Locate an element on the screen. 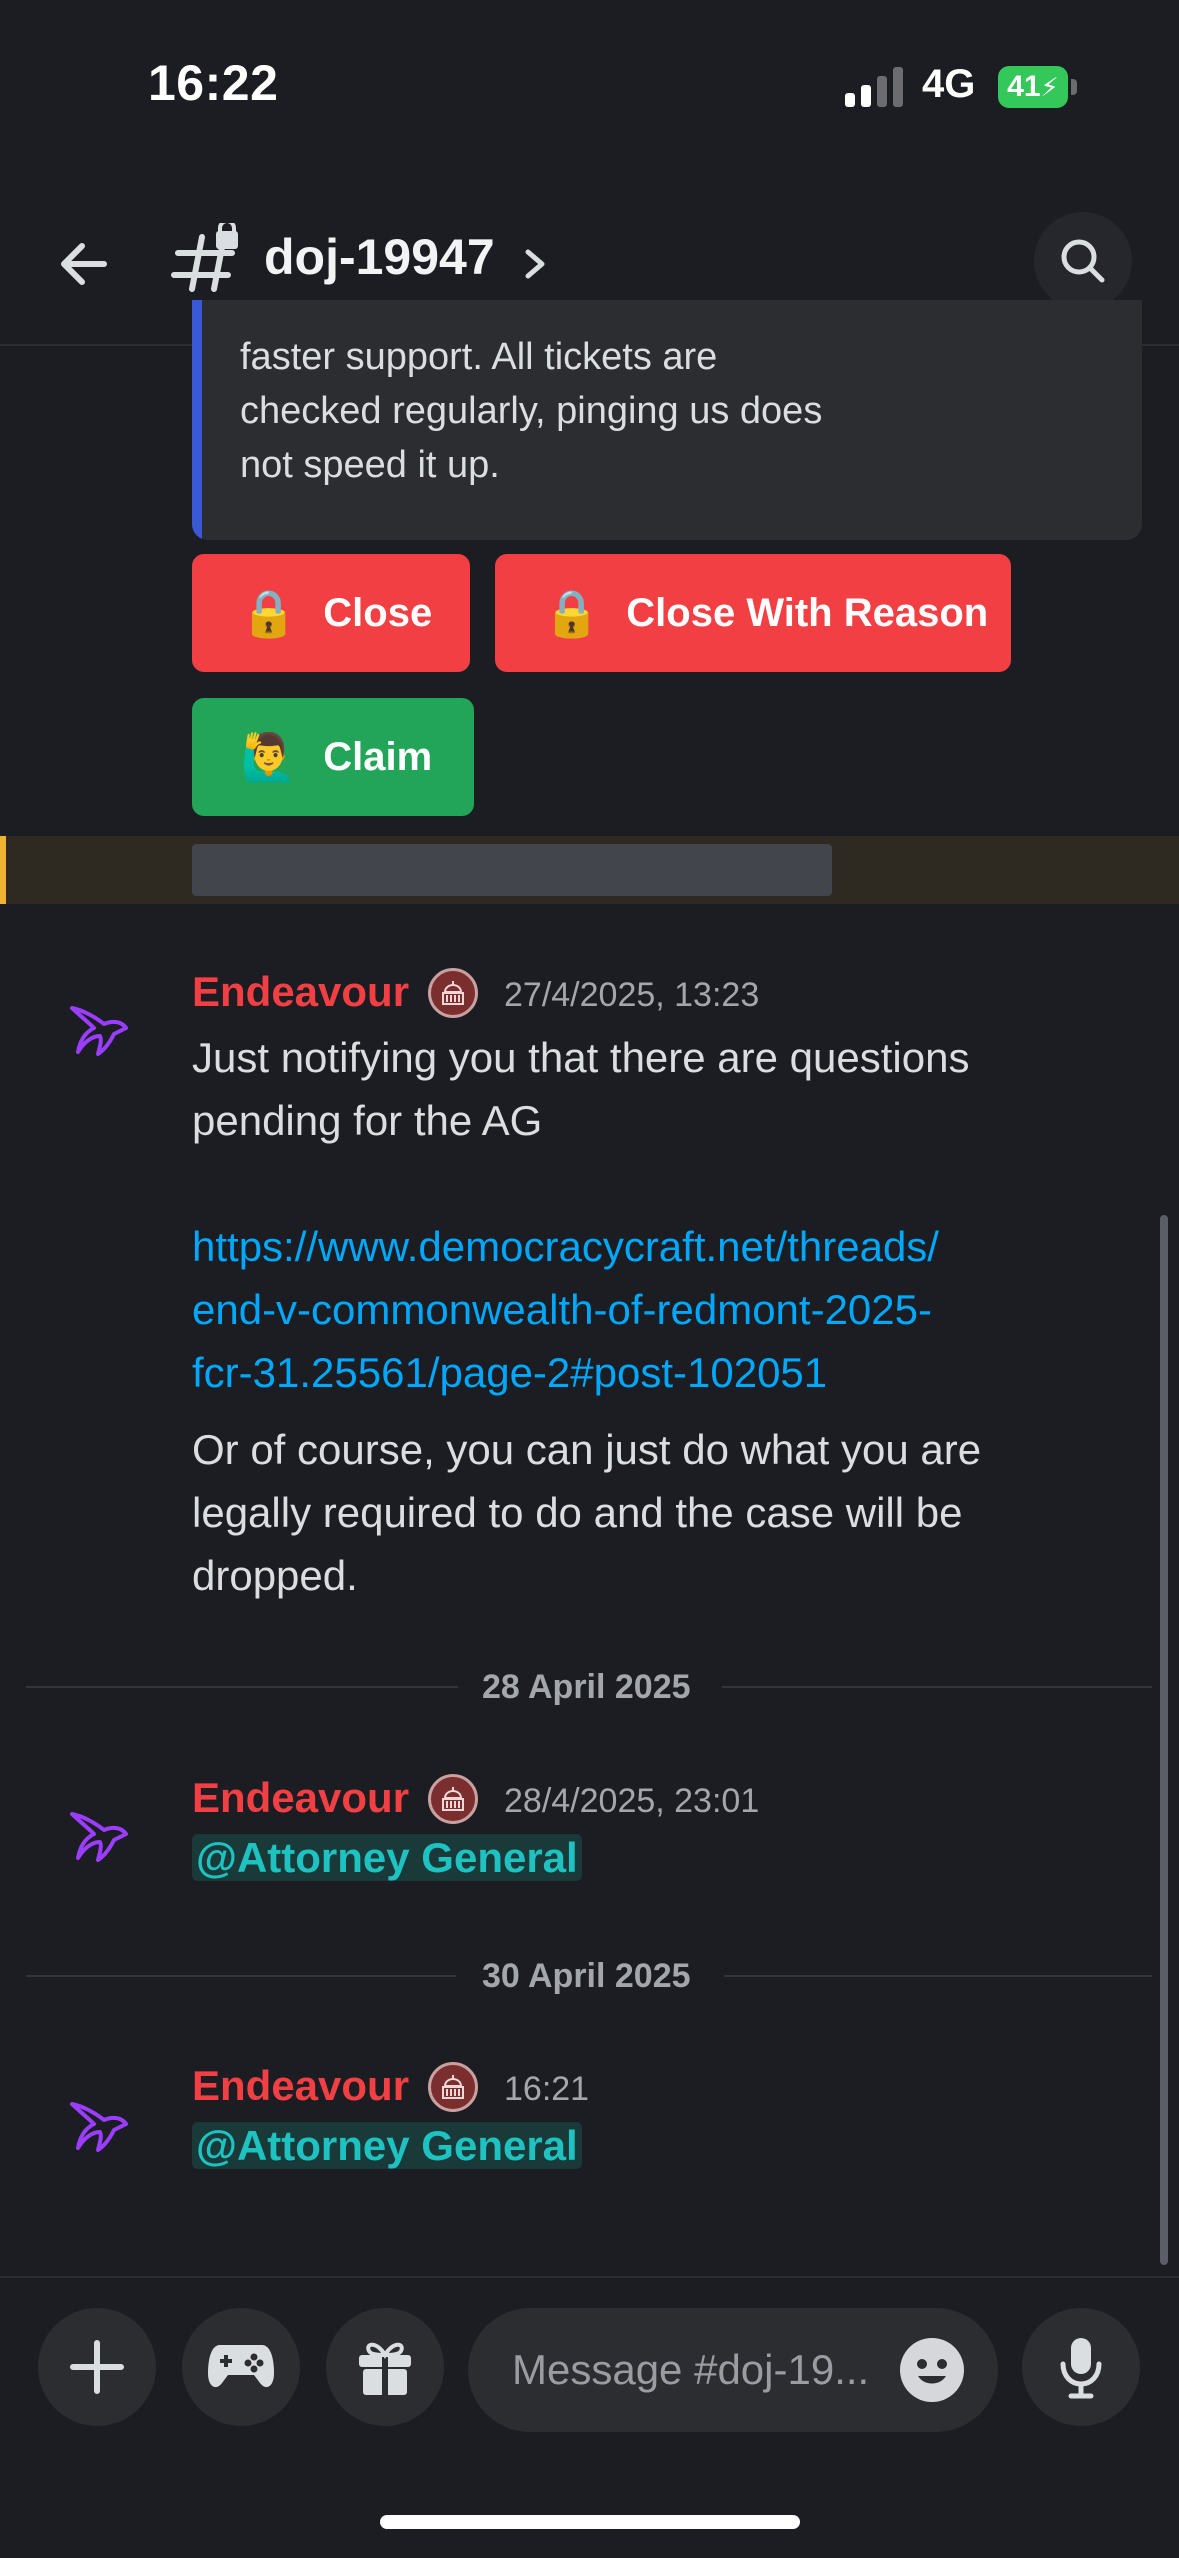 Image resolution: width=1179 pixels, height=2558 pixels. search-icon is located at coordinates (1083, 261).